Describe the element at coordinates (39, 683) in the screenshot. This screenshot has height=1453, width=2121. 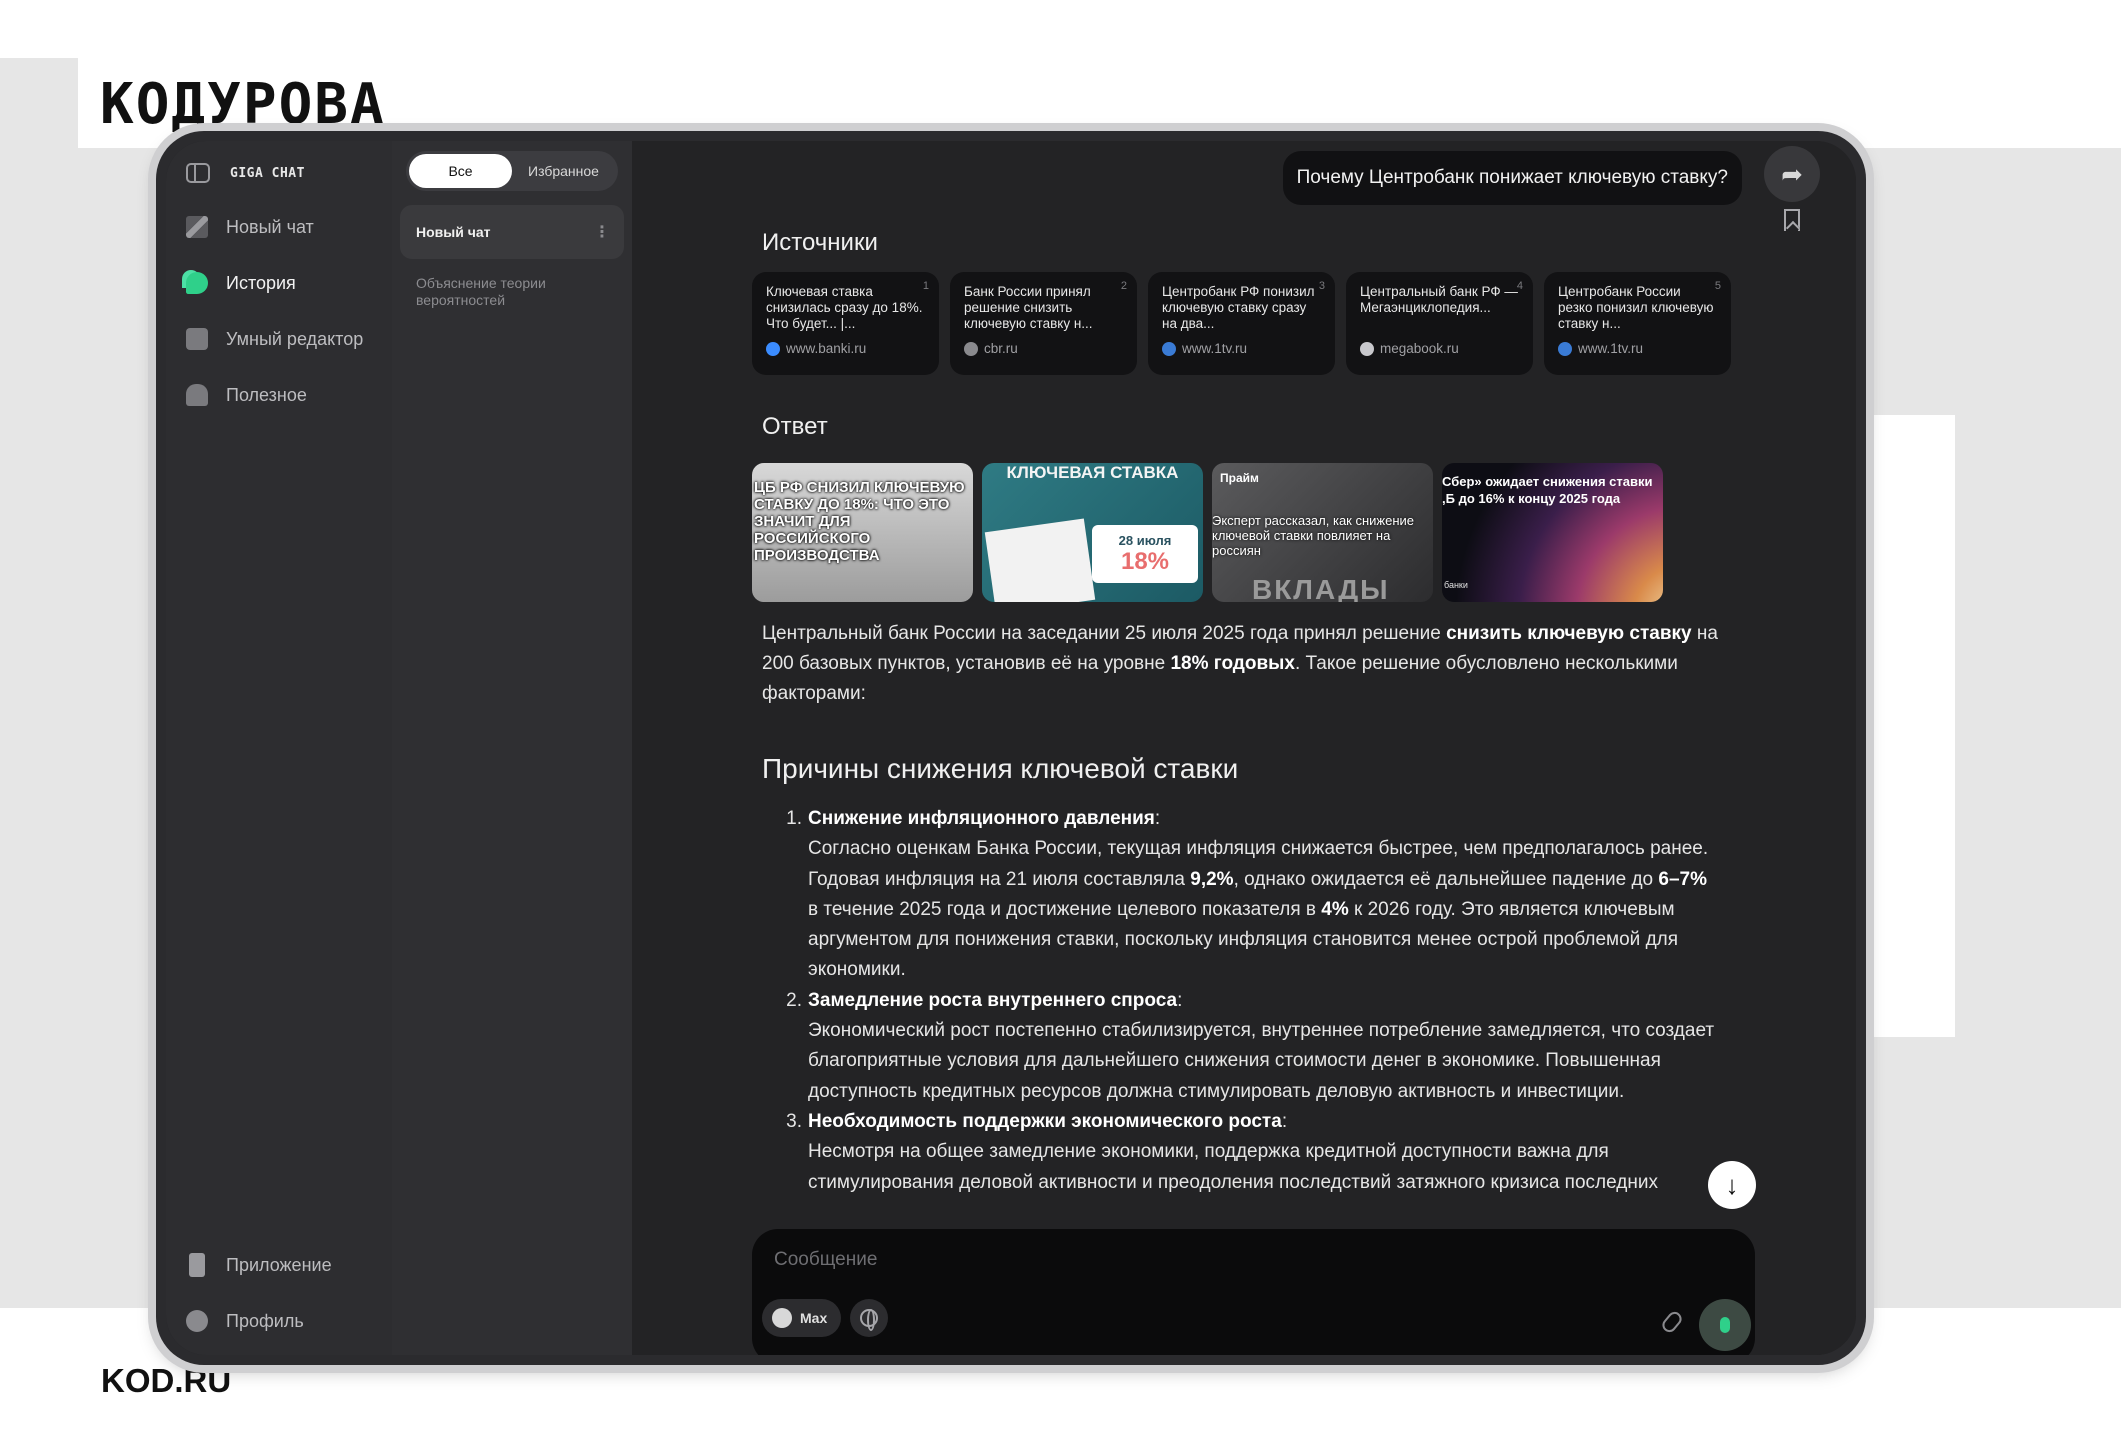
I see `background-panel-left` at that location.